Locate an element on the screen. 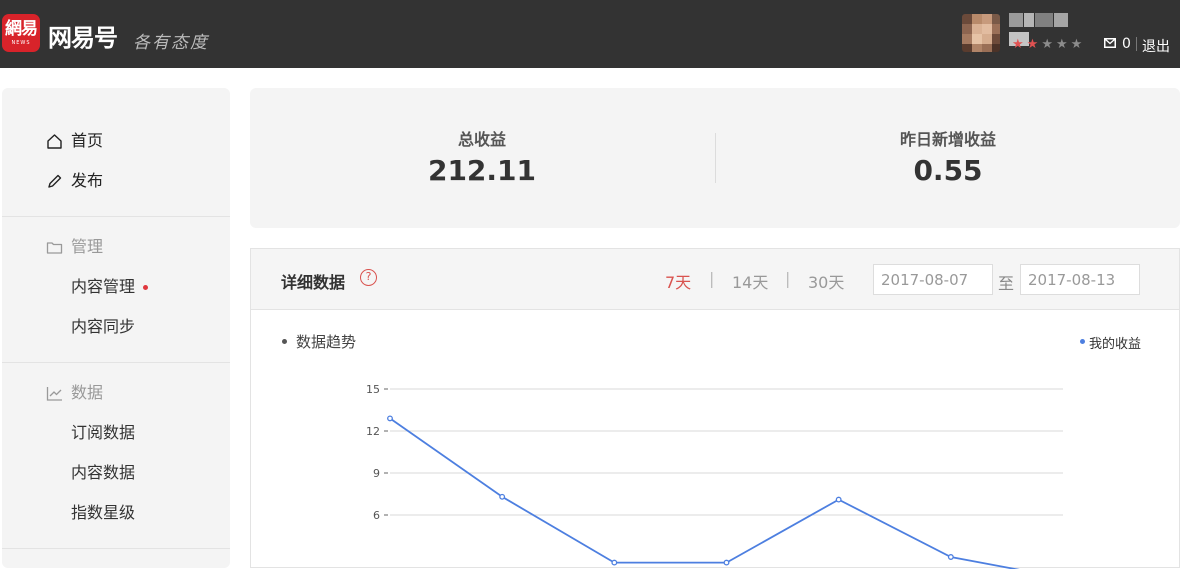 This screenshot has width=1180, height=569. sidebar-item-publish: 发布 is located at coordinates (116, 181).